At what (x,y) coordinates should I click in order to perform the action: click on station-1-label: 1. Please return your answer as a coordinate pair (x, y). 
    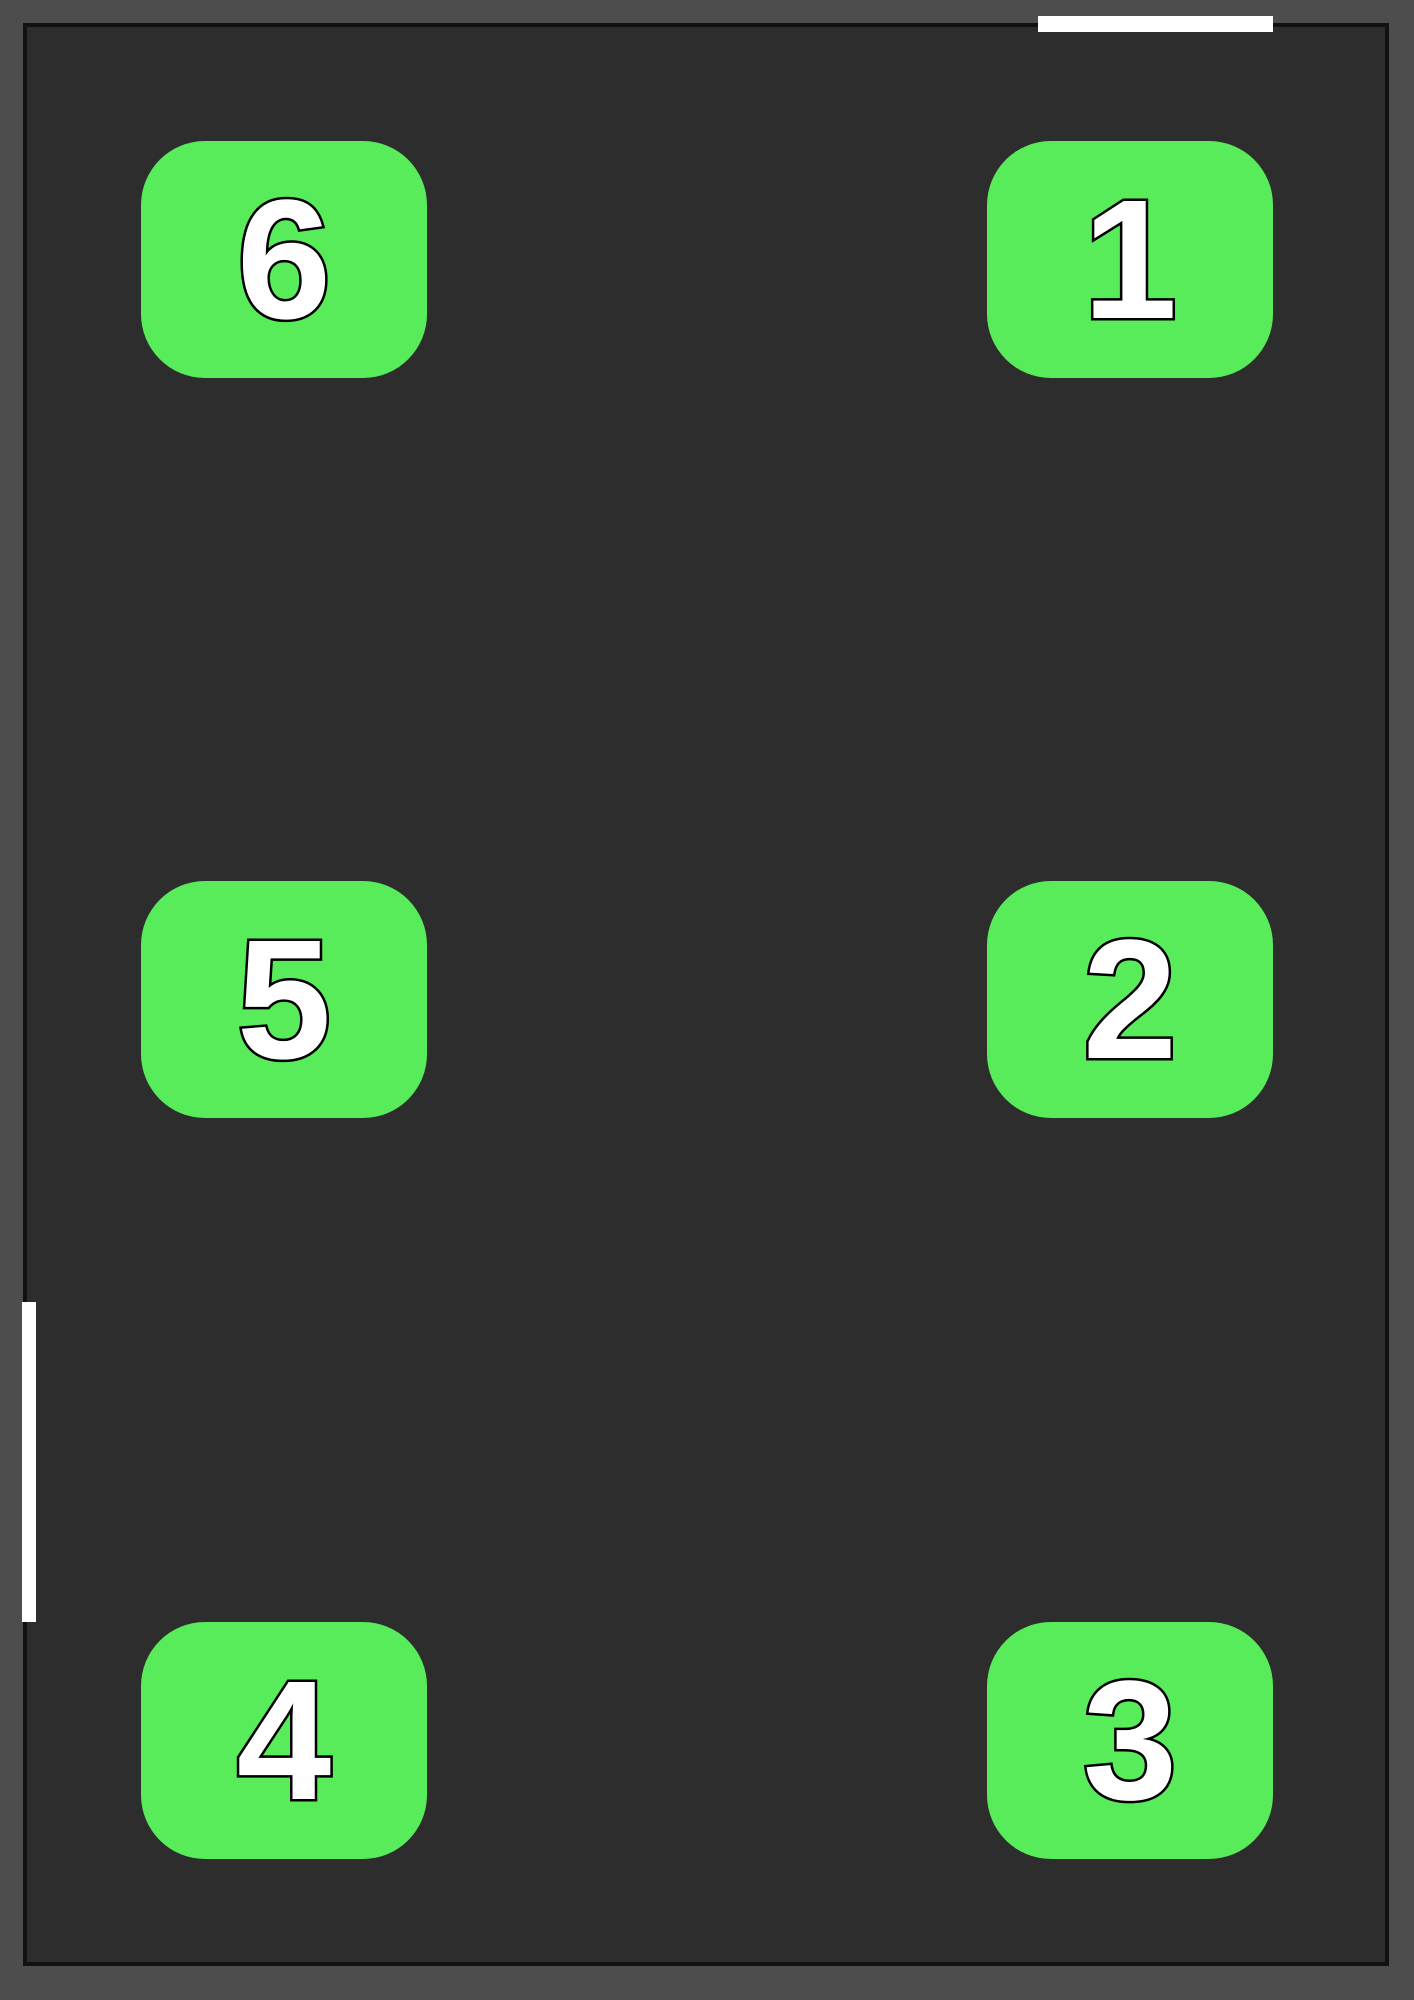
    Looking at the image, I should click on (1130, 259).